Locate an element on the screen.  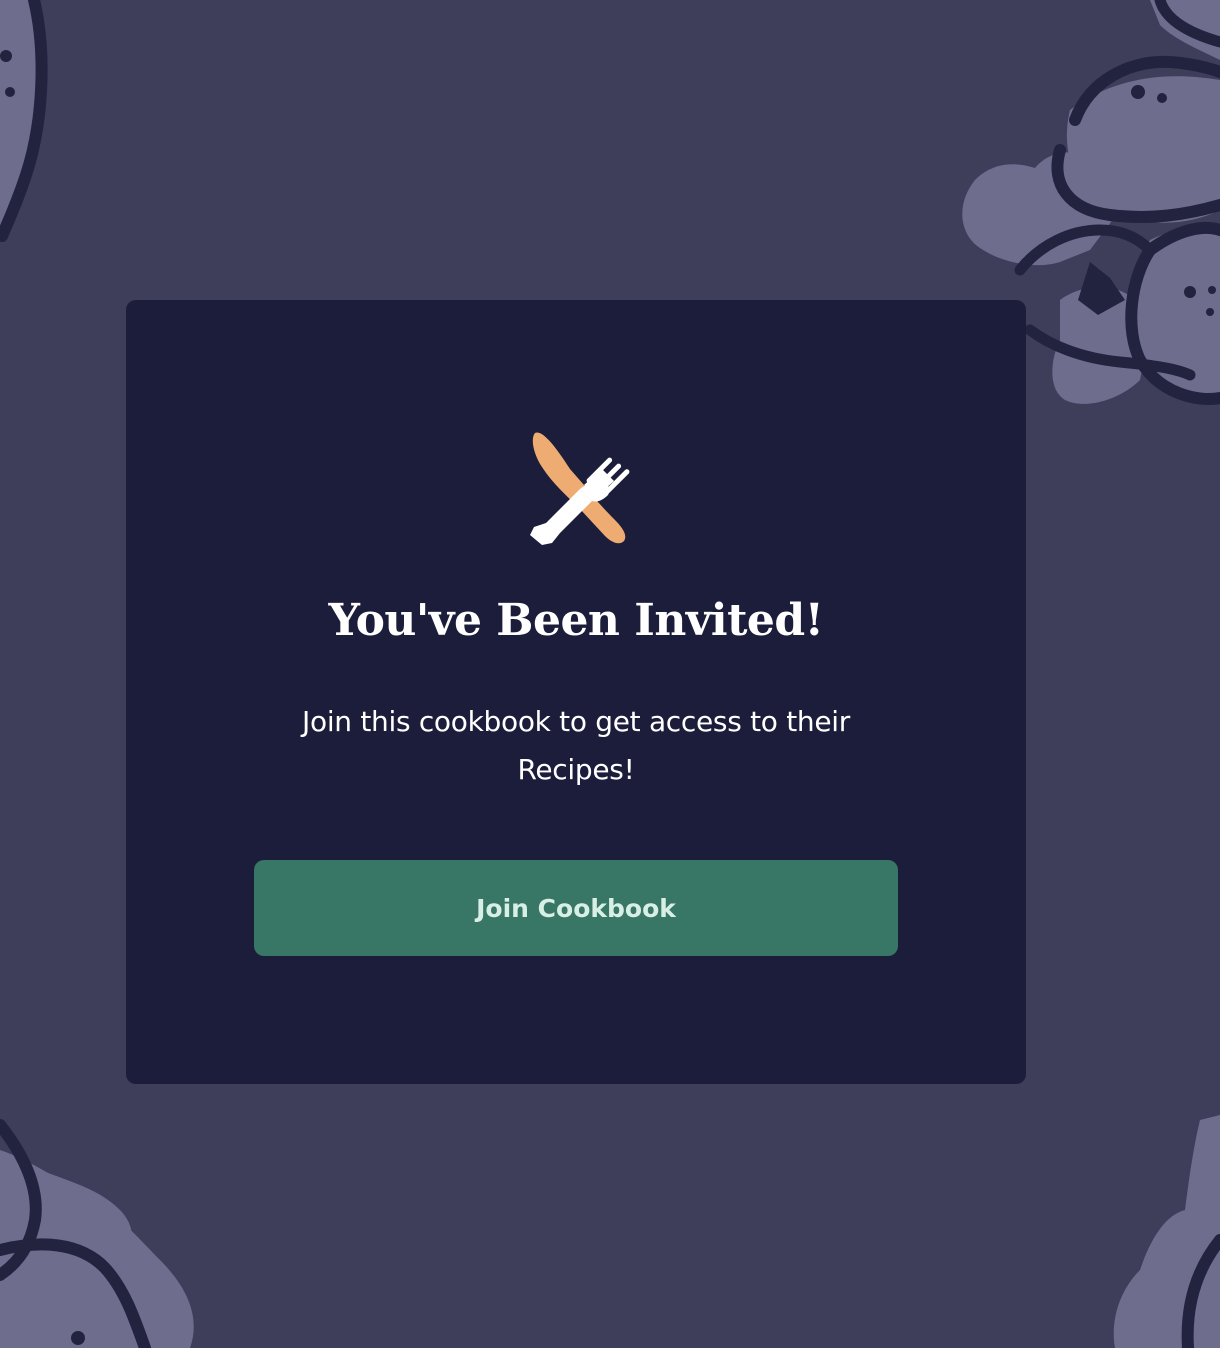
knife-and-fork-icon is located at coordinates (582, 487).